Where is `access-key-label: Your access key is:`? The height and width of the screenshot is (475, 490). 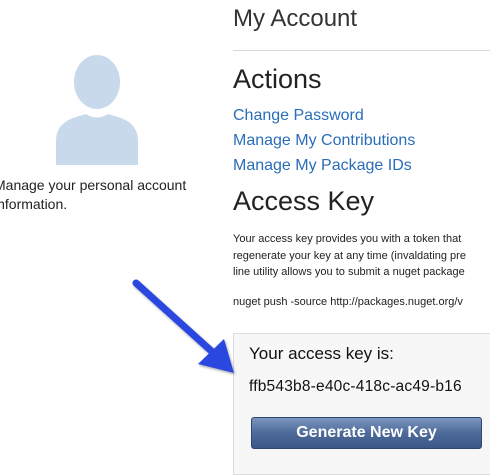 access-key-label: Your access key is: is located at coordinates (321, 353).